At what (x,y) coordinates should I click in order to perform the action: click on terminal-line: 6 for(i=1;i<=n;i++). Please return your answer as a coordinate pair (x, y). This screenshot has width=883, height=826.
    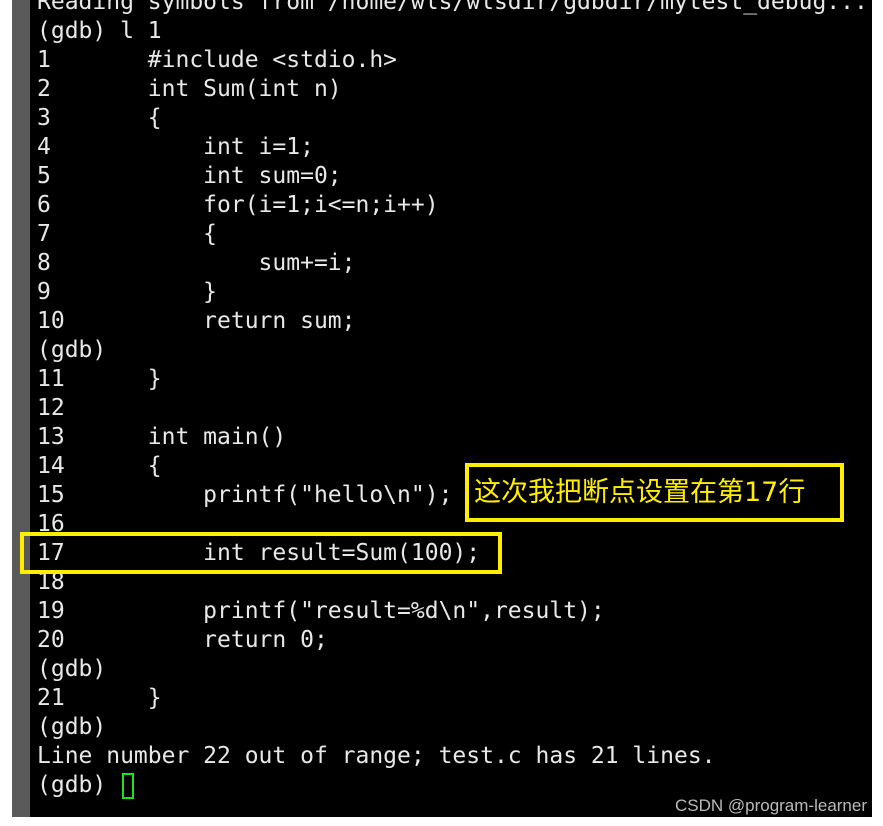
    Looking at the image, I should click on (238, 205).